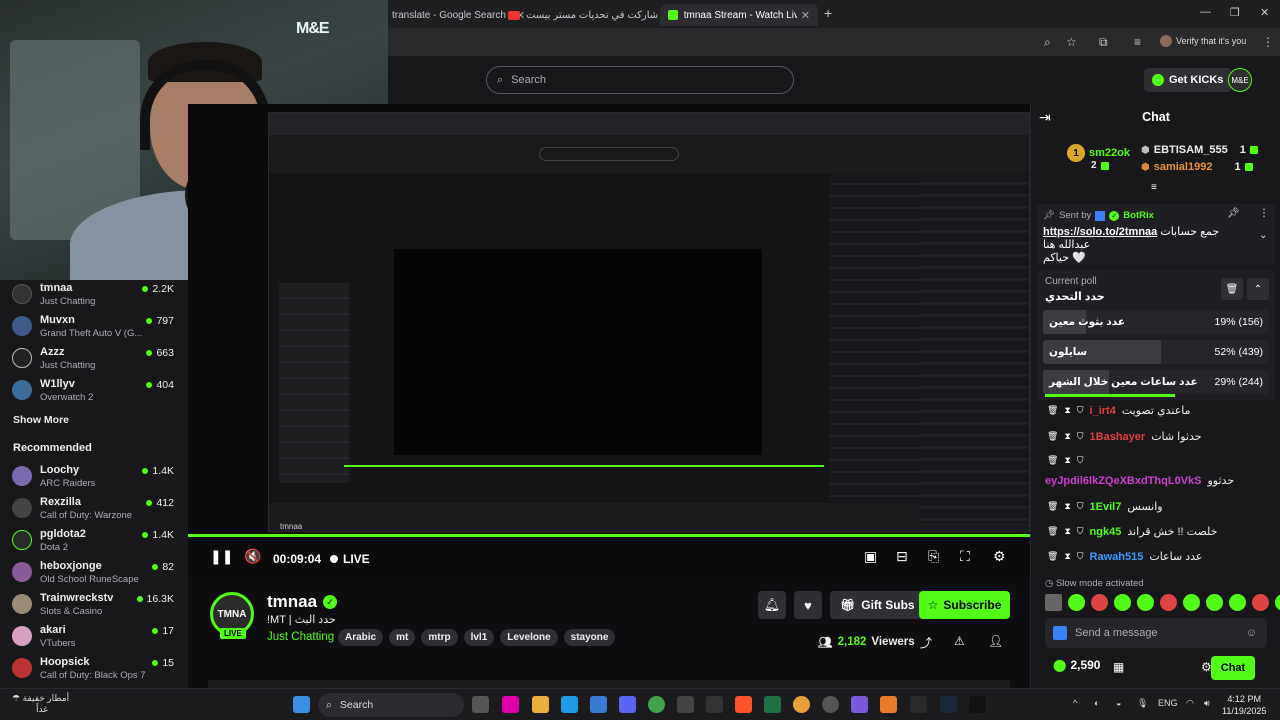 This screenshot has width=1280, height=720. I want to click on profile-button: Verify that it's you, so click(1203, 41).